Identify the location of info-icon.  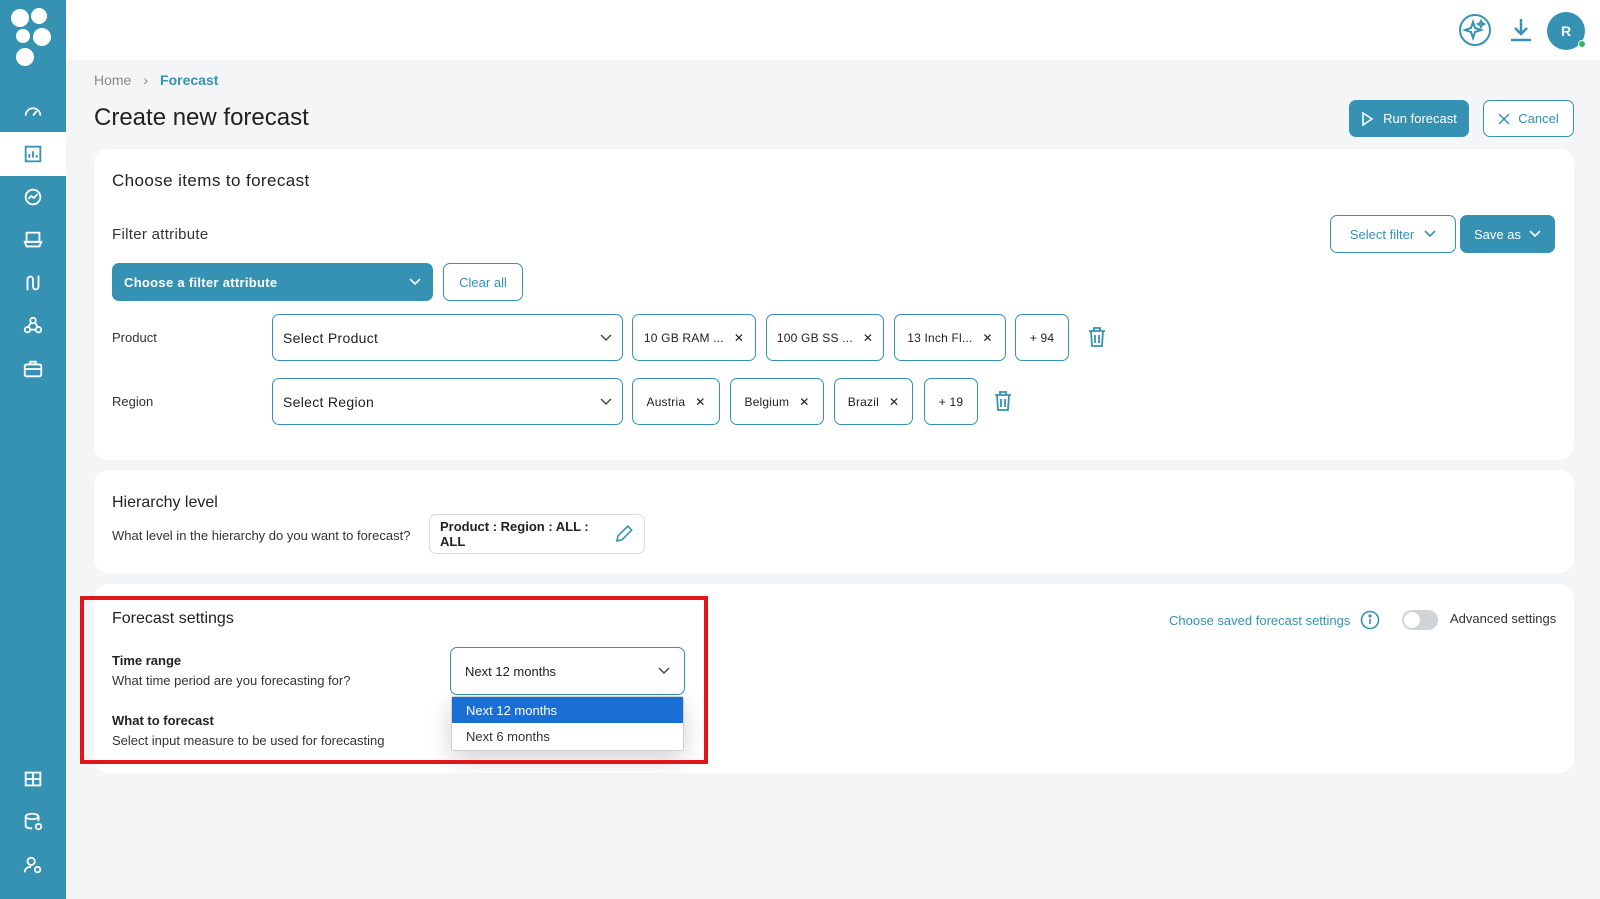
(1370, 620).